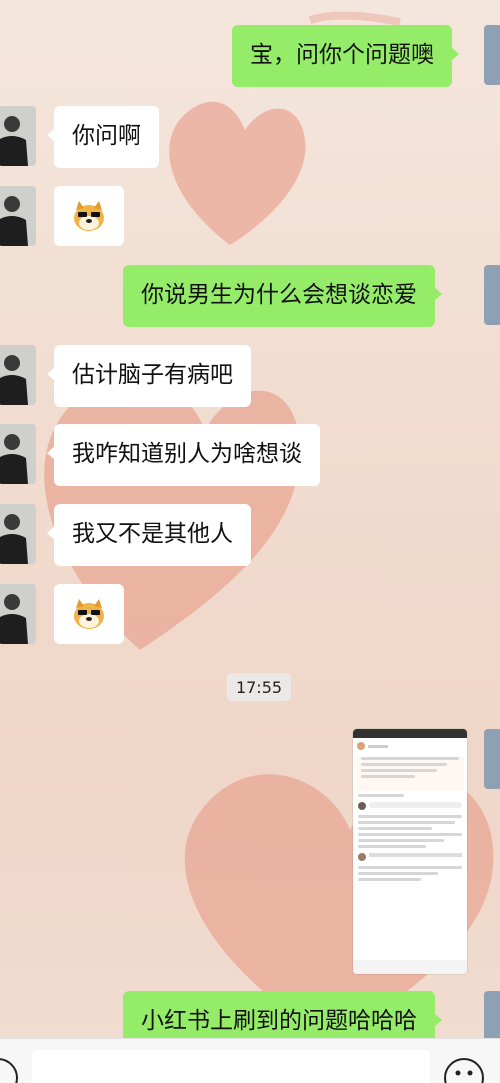 This screenshot has width=500, height=1083. What do you see at coordinates (464, 1070) in the screenshot?
I see `emoji-icon` at bounding box center [464, 1070].